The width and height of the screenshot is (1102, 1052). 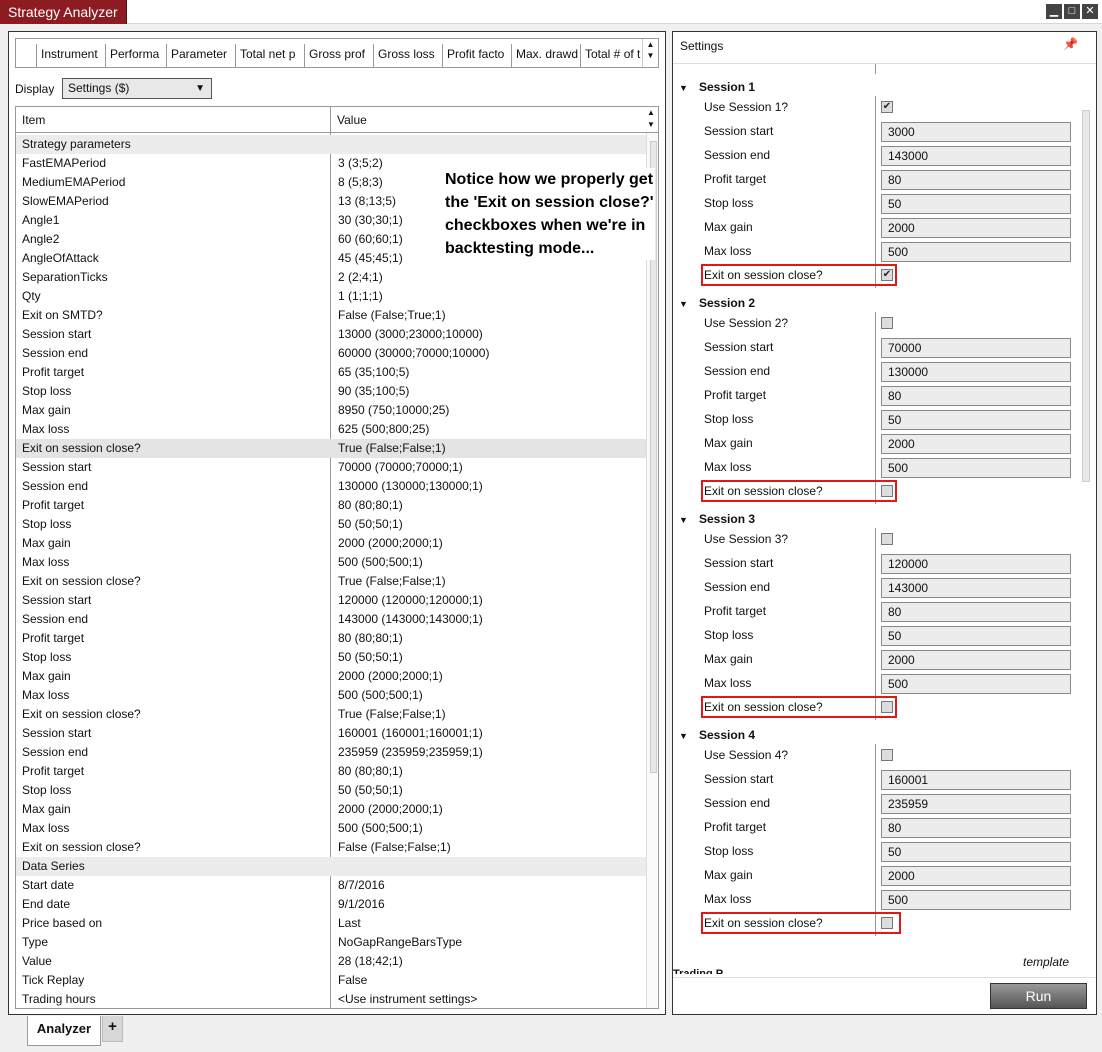 I want to click on display-select: Settings ($) ▼, so click(x=137, y=88).